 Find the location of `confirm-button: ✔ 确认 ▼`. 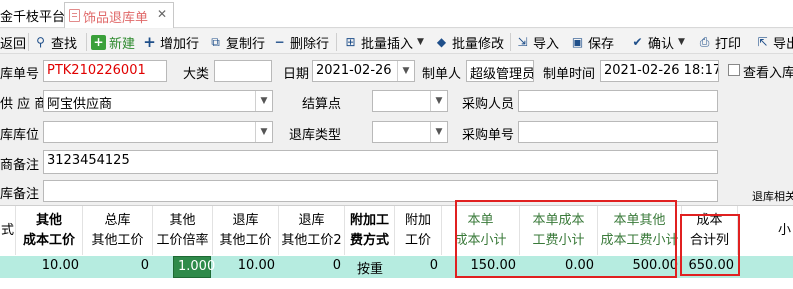

confirm-button: ✔ 确认 ▼ is located at coordinates (657, 42).